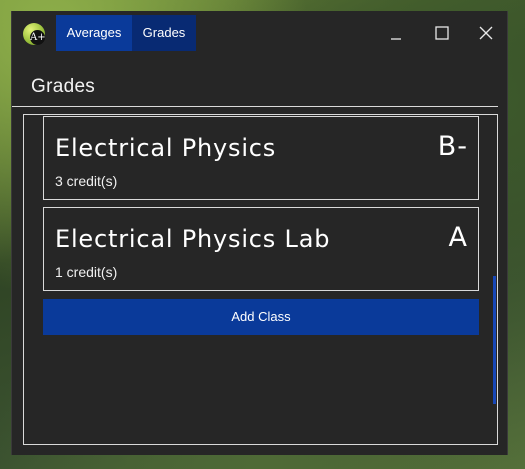 The height and width of the screenshot is (469, 525). I want to click on scrollbar-thumb, so click(494, 340).